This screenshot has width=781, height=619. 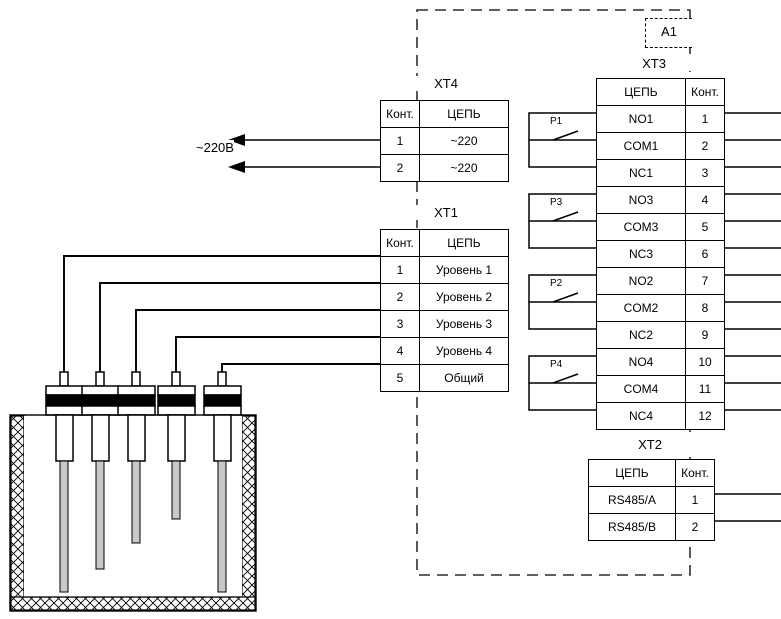 I want to click on xt3-pin-12: 12, so click(x=705, y=416).